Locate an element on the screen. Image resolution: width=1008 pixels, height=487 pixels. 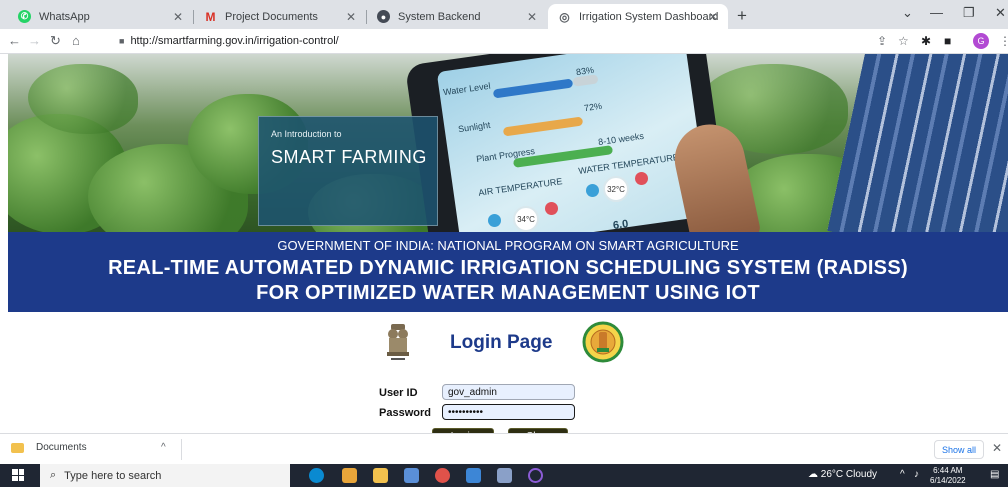
globe-icon: ◎ is located at coordinates (564, 16).